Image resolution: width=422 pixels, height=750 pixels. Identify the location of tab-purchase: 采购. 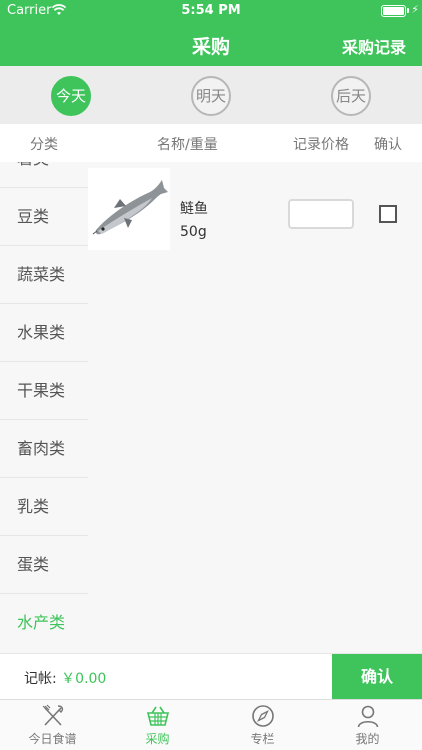
(157, 725).